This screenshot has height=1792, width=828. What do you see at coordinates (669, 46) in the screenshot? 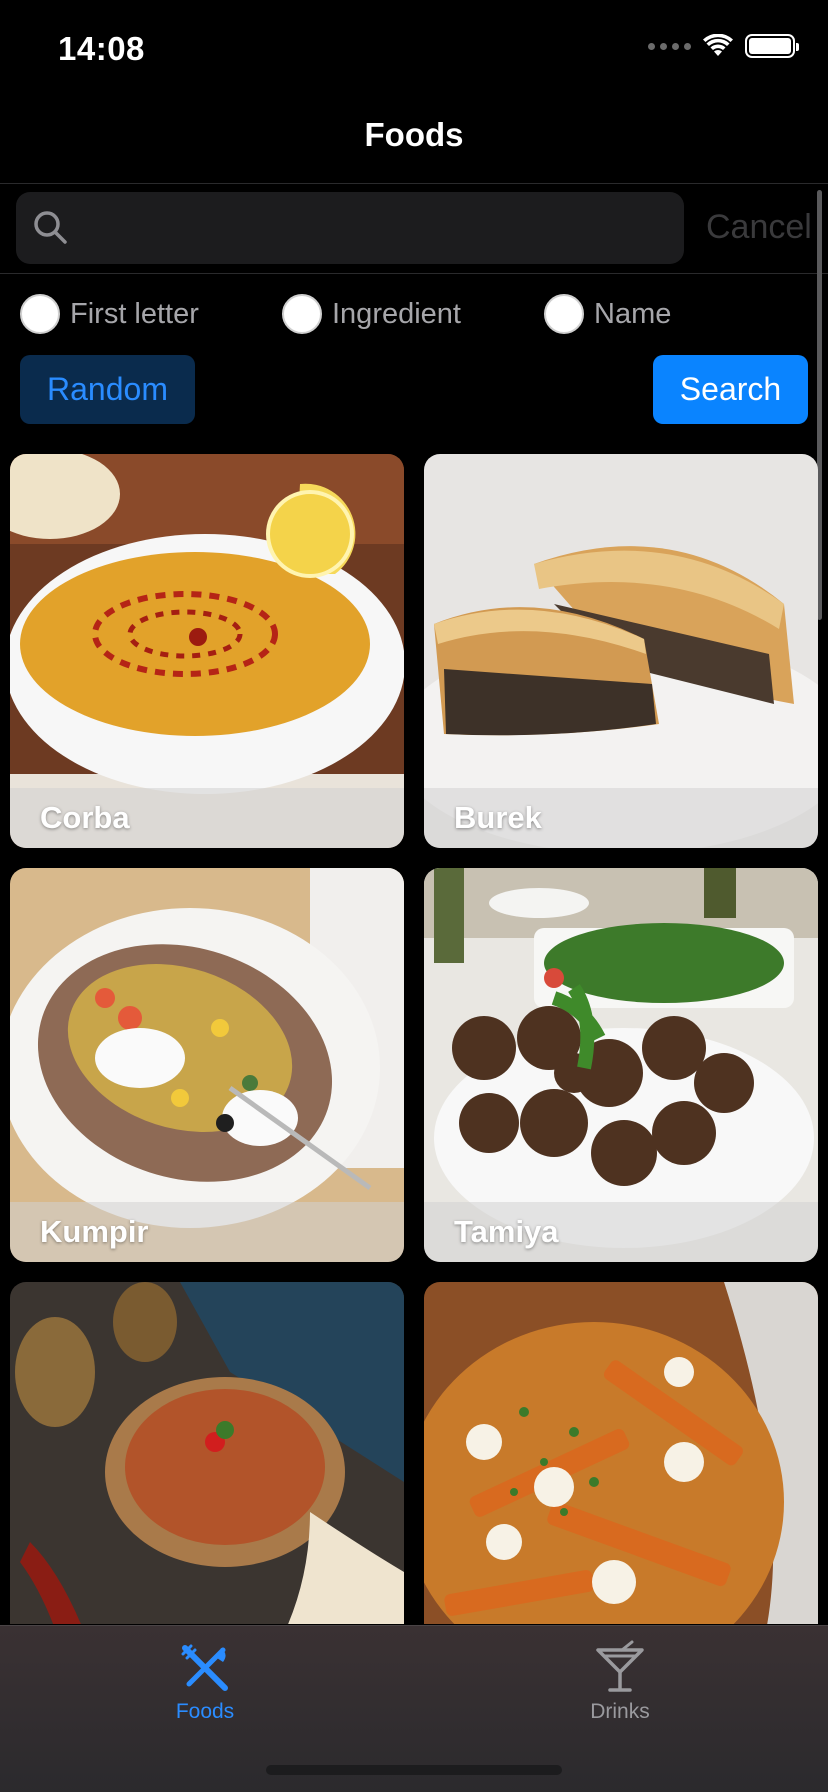
I see `cellular-signal-icon` at bounding box center [669, 46].